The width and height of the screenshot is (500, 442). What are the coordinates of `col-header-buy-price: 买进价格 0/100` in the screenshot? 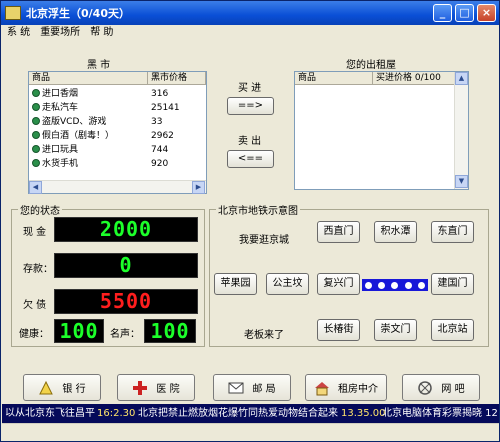 It's located at (414, 78).